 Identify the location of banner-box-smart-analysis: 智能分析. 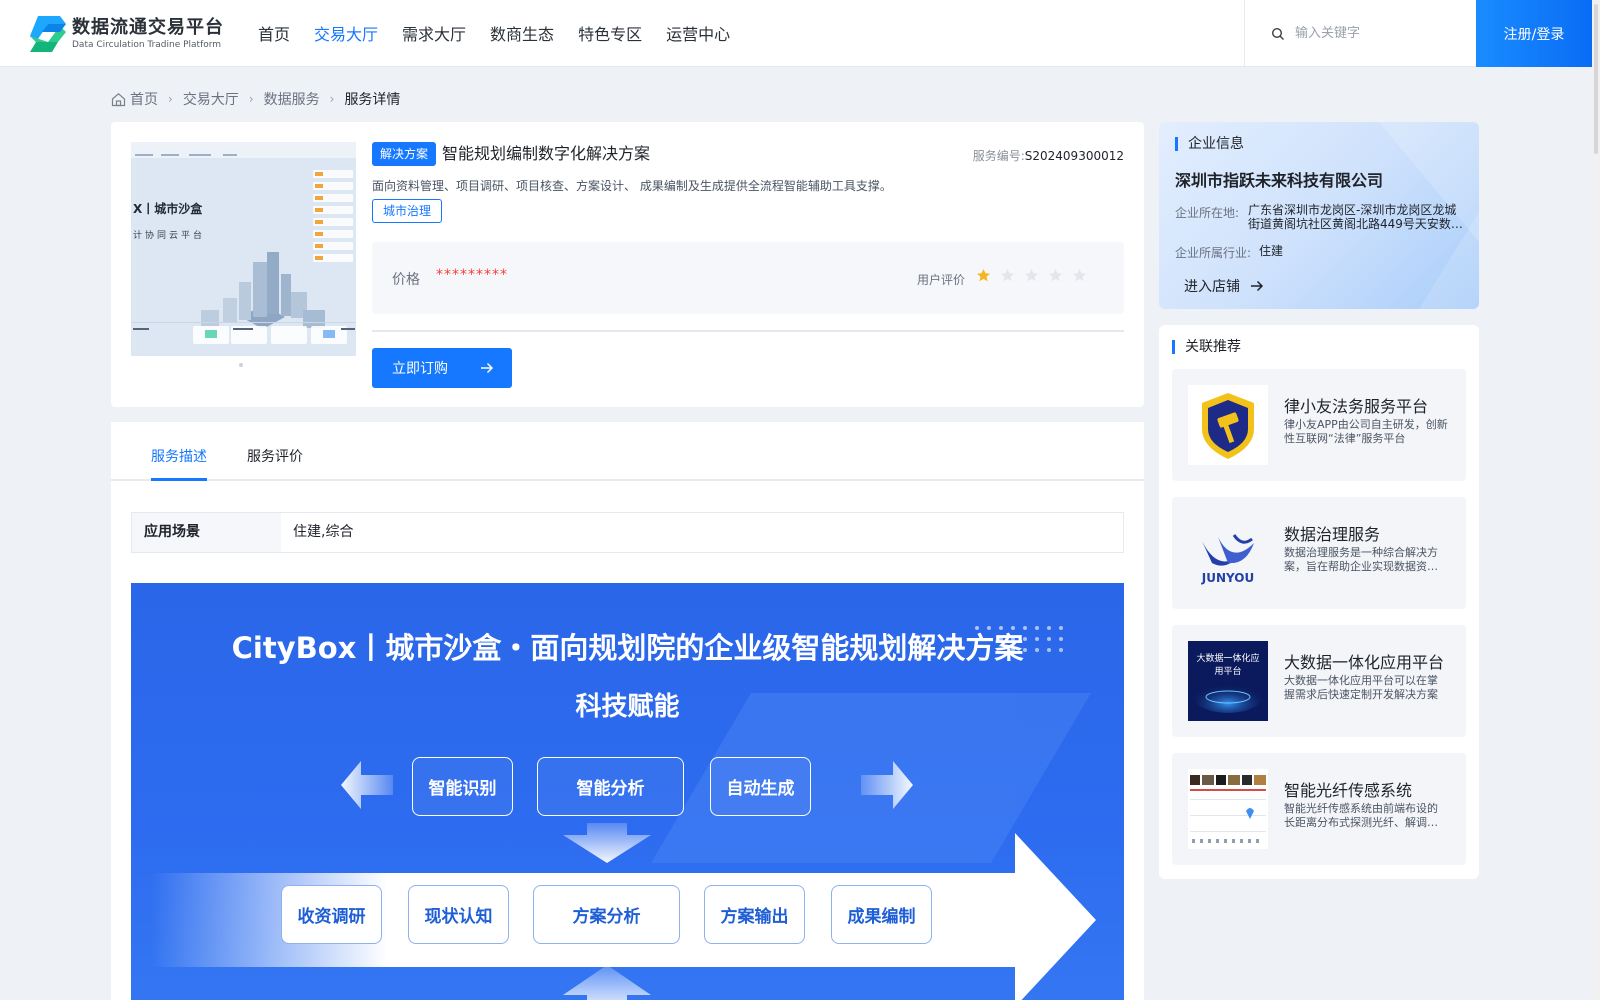
(610, 786).